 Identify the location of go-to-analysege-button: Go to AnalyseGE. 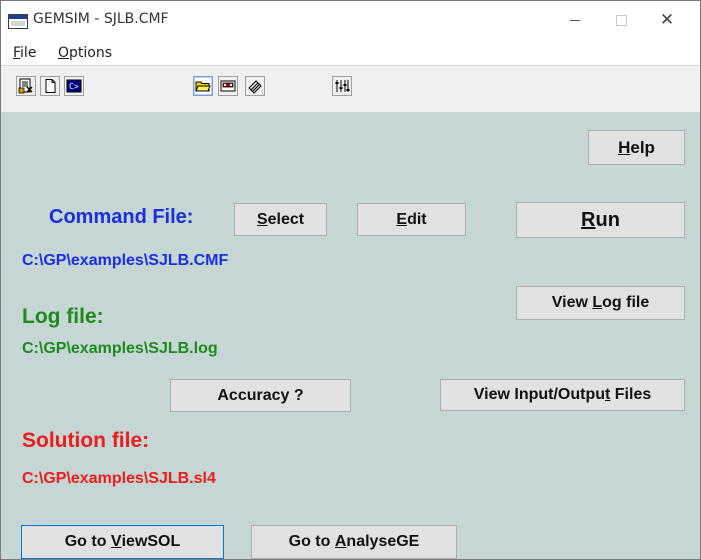
(354, 542).